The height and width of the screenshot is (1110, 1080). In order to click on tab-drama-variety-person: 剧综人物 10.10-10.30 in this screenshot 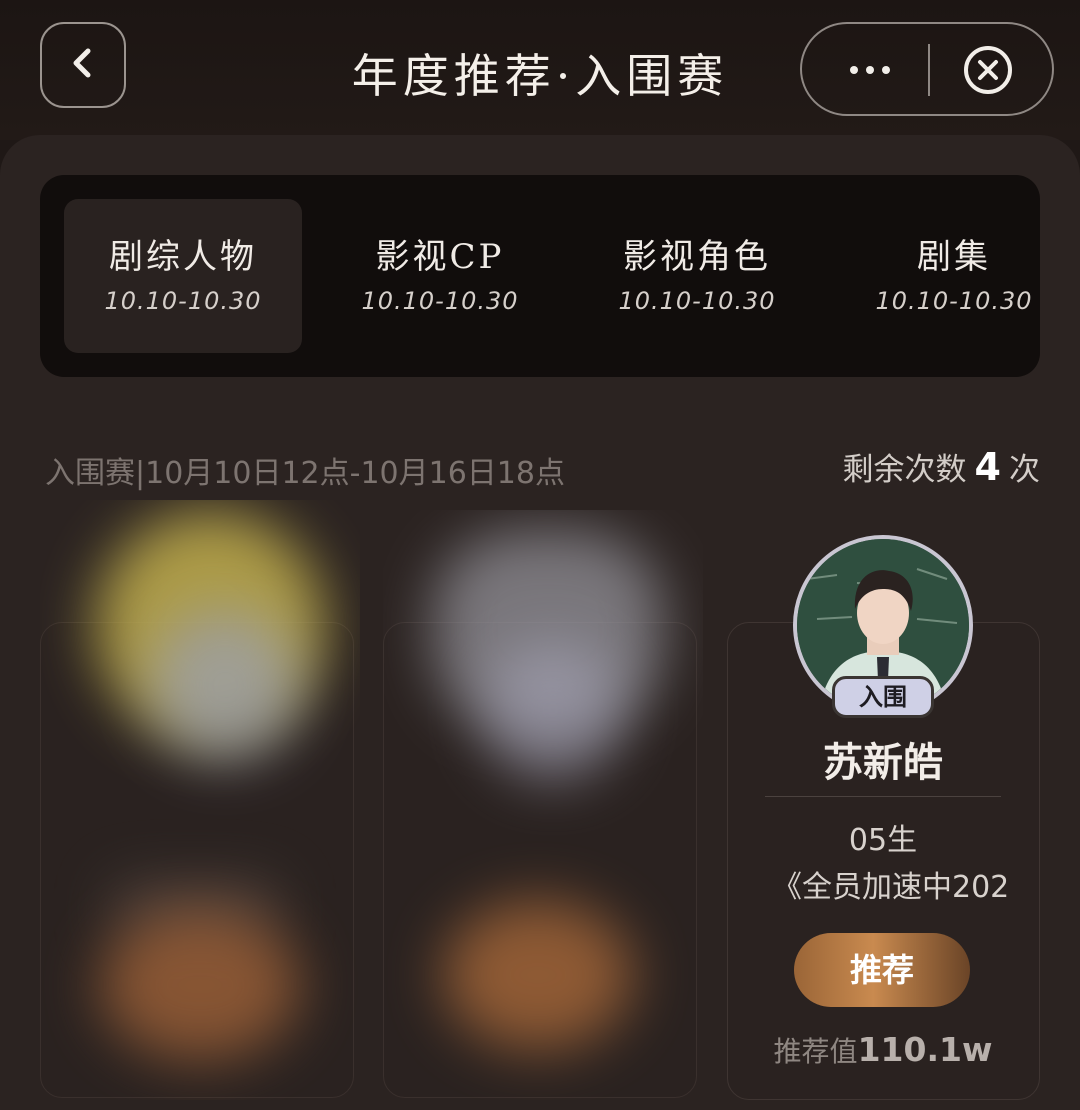, I will do `click(183, 276)`.